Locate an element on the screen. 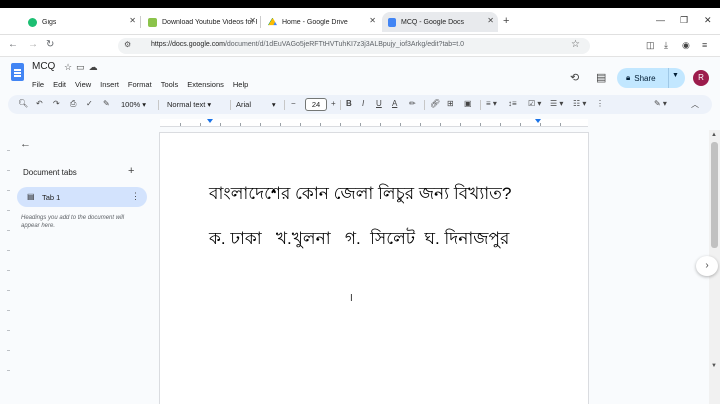 The image size is (720, 404). browser-tab-mcq-docs: MCQ - Google Docs ✕ is located at coordinates (440, 22).